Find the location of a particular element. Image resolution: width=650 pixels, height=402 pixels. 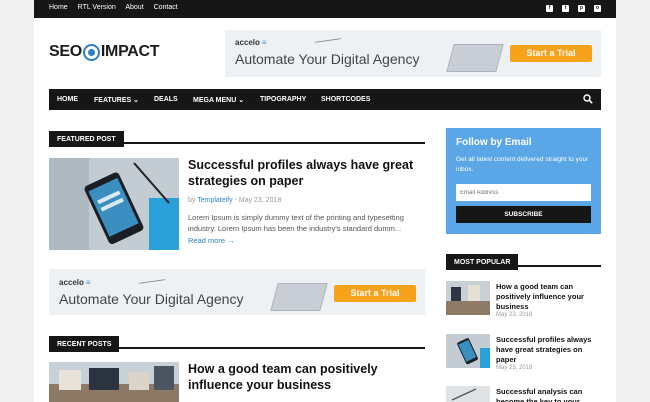

social-icons: f t p o is located at coordinates (570, 8).